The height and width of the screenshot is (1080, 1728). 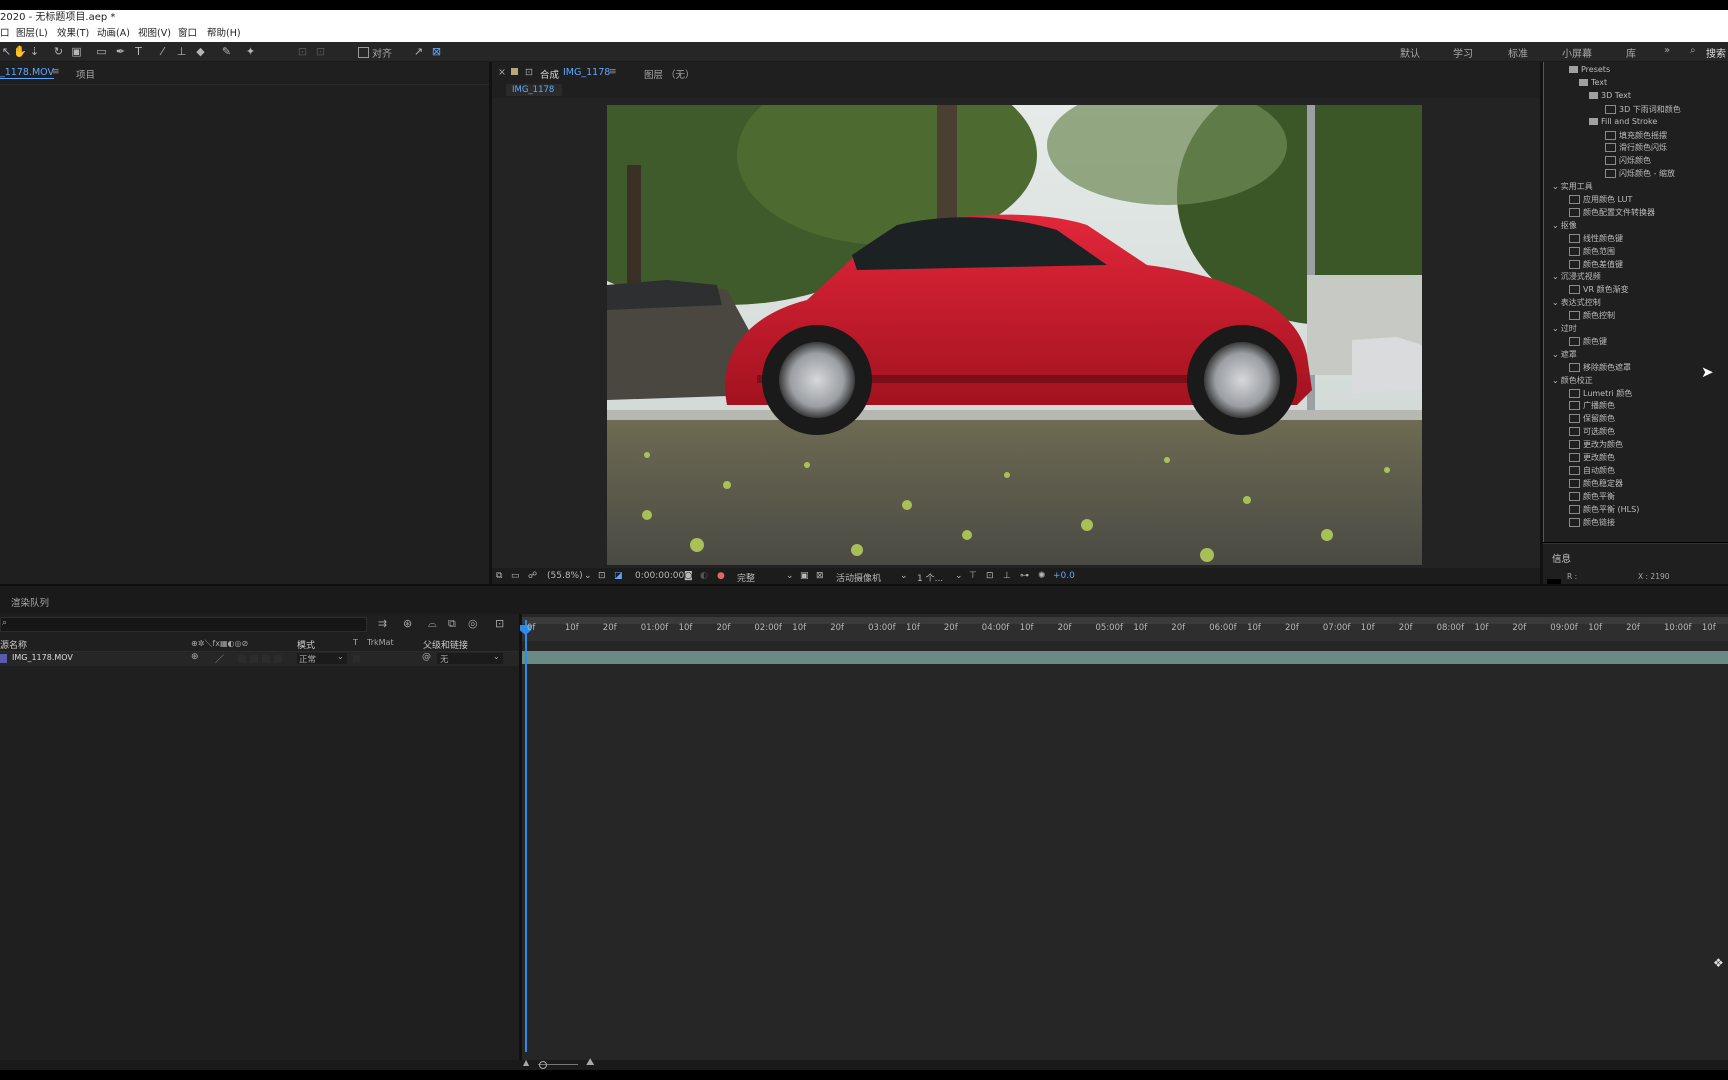 What do you see at coordinates (6, 51) in the screenshot?
I see `arrow-tool-icon: ↖` at bounding box center [6, 51].